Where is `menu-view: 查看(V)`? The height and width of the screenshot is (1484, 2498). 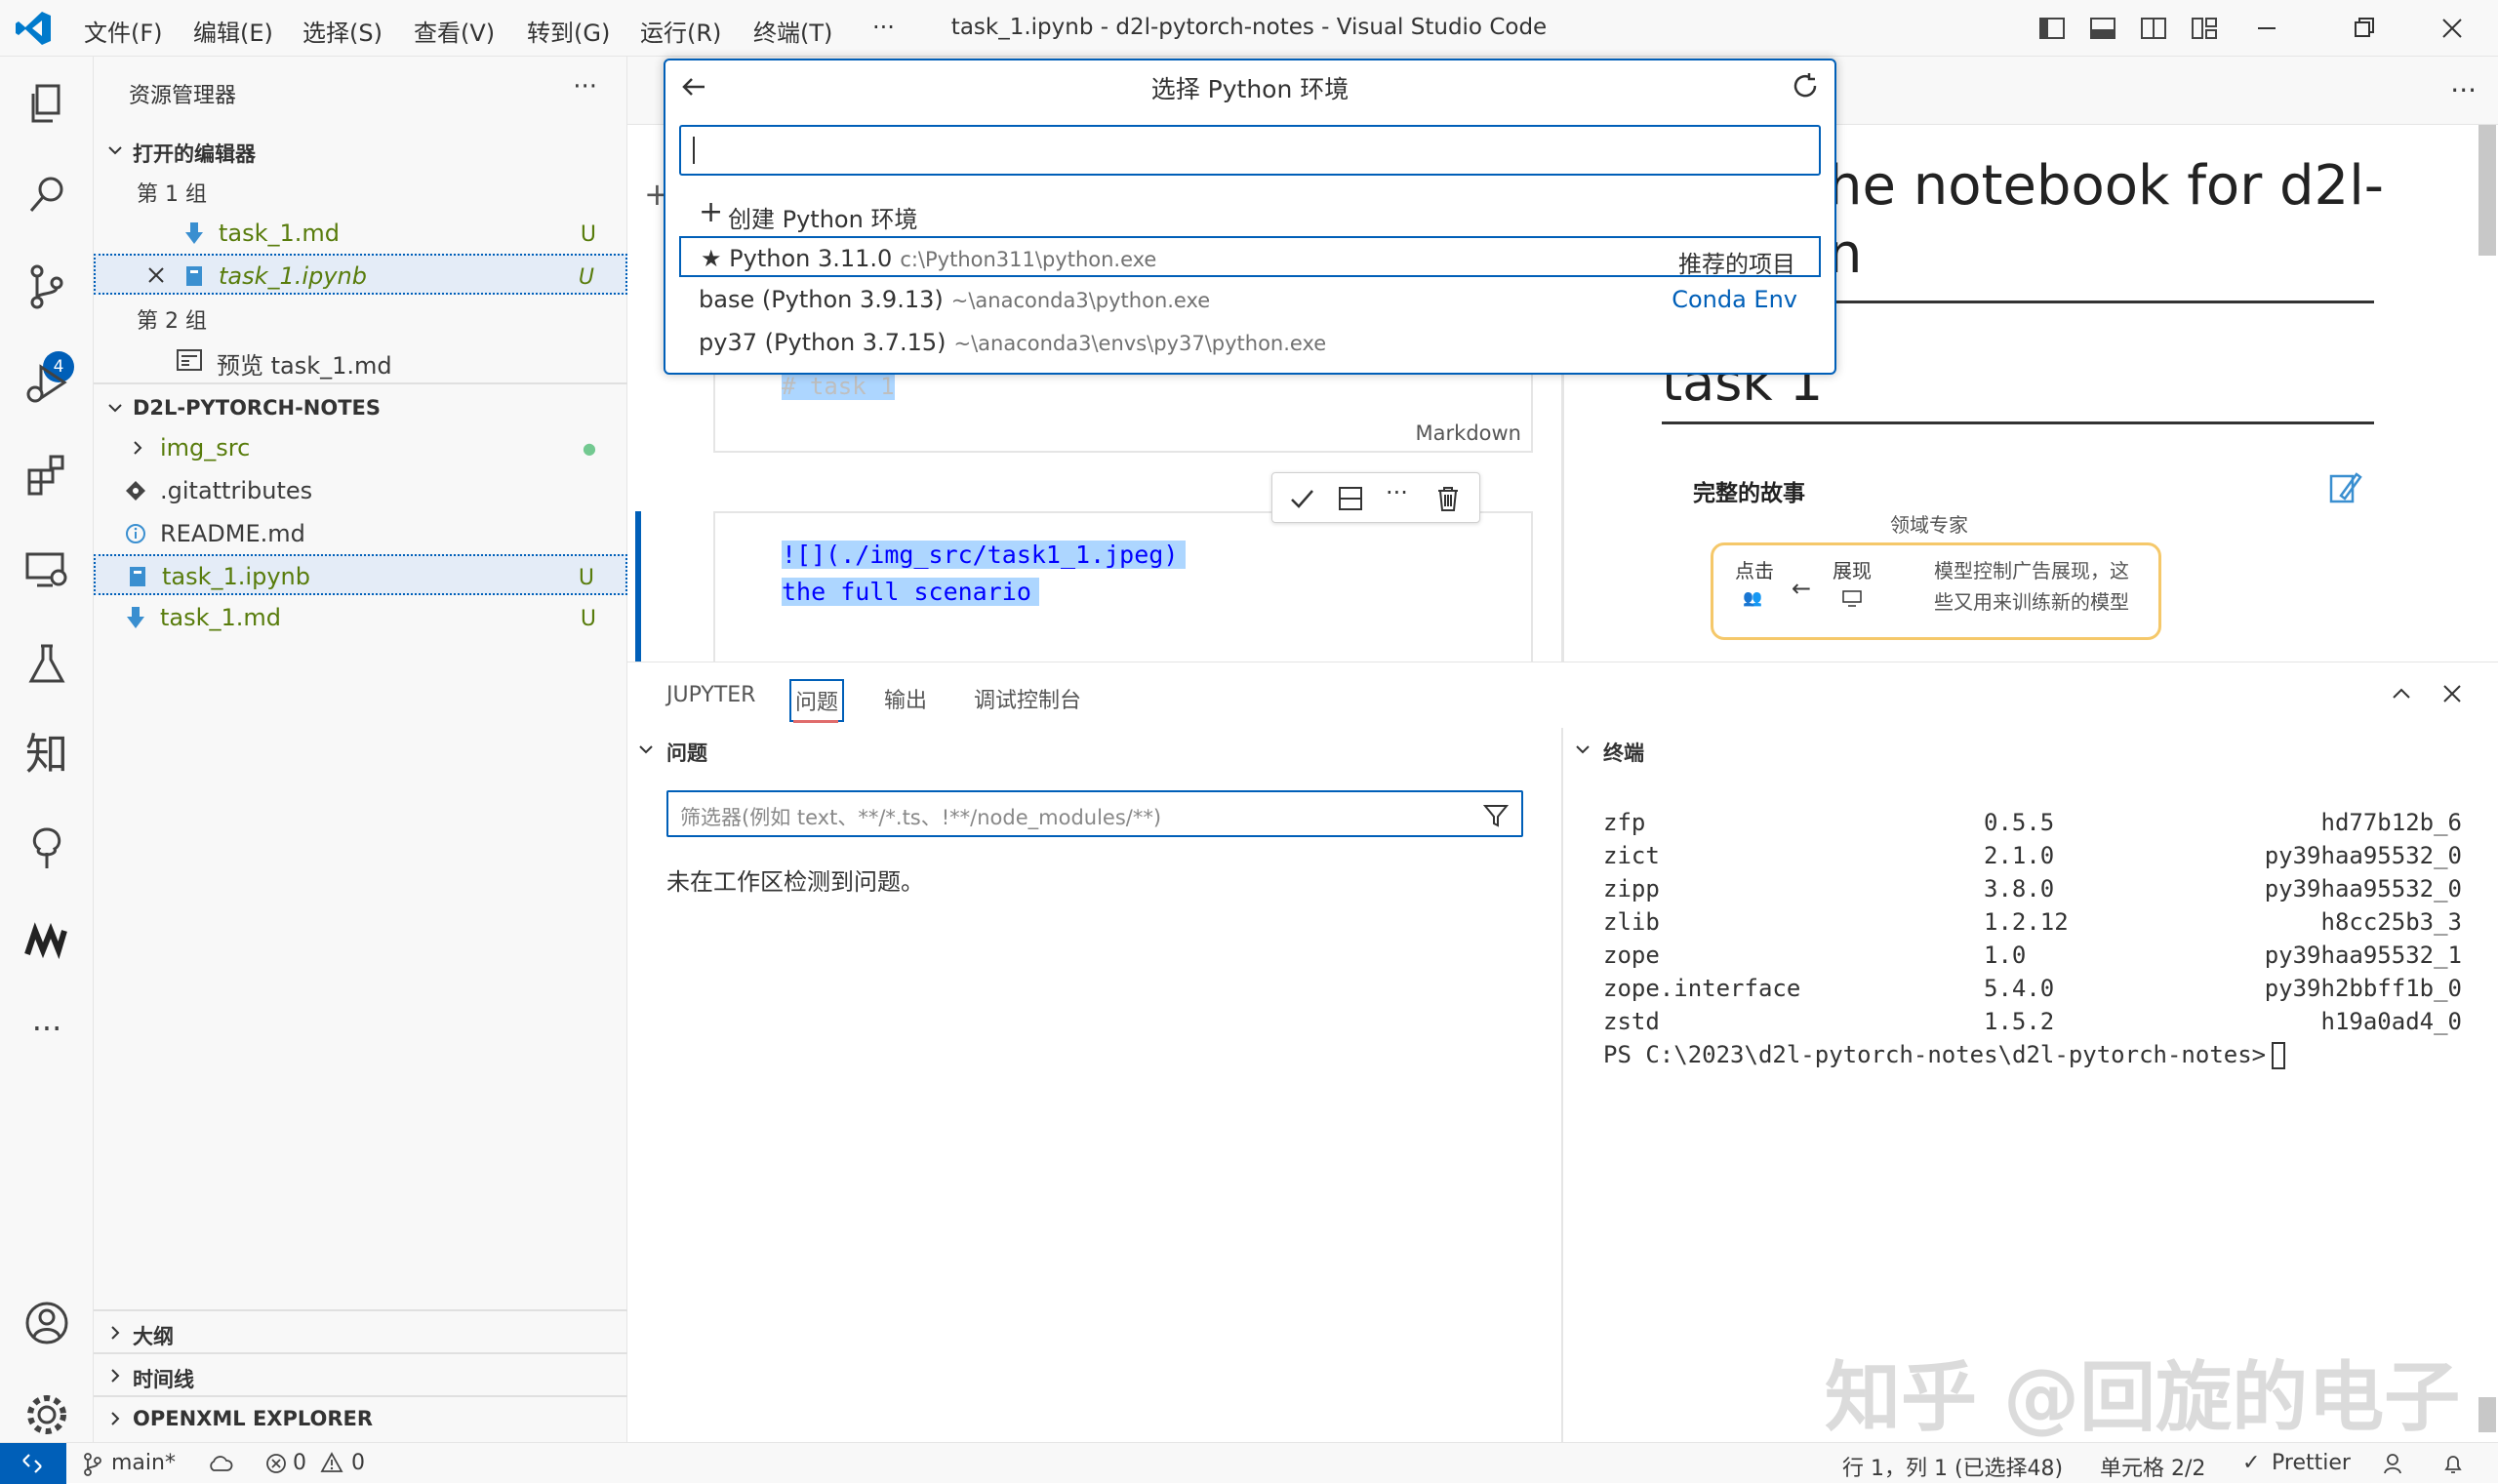 menu-view: 查看(V) is located at coordinates (454, 31).